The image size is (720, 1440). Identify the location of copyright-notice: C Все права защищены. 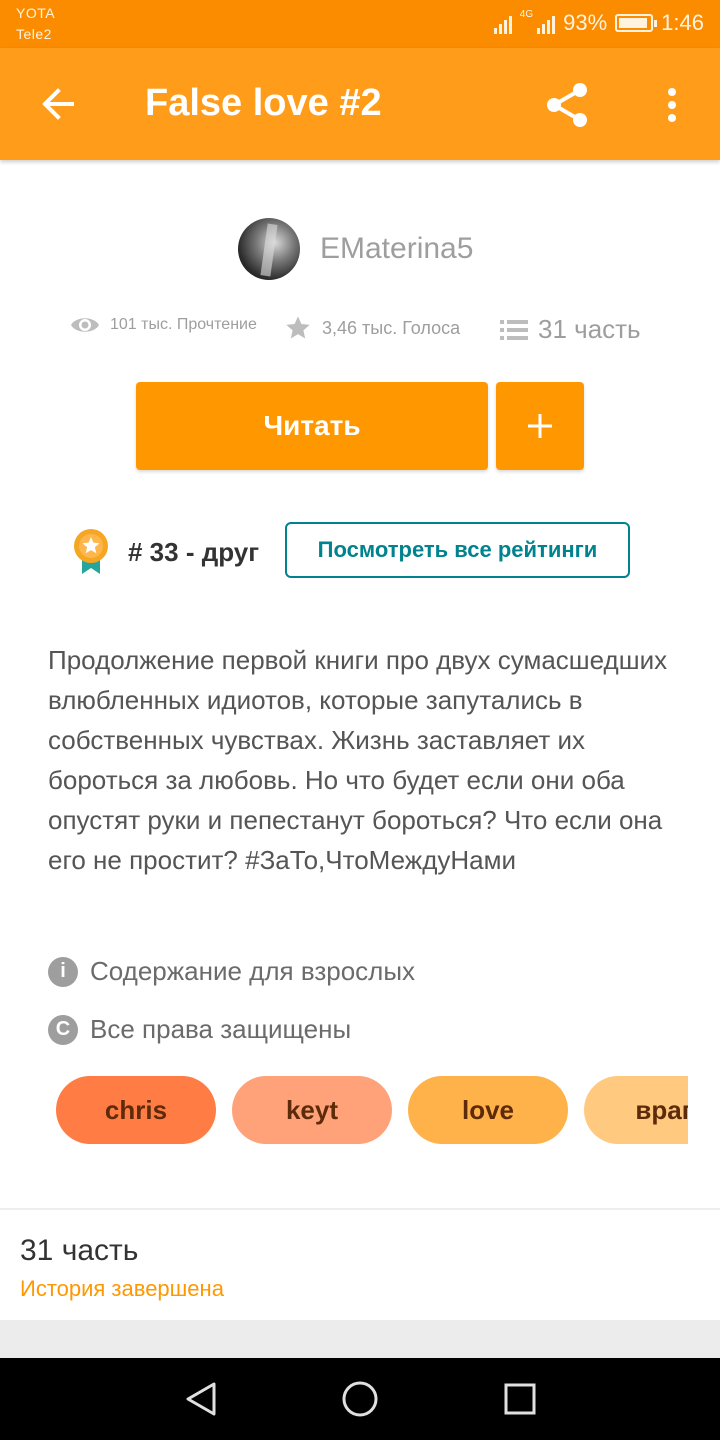
(199, 1029).